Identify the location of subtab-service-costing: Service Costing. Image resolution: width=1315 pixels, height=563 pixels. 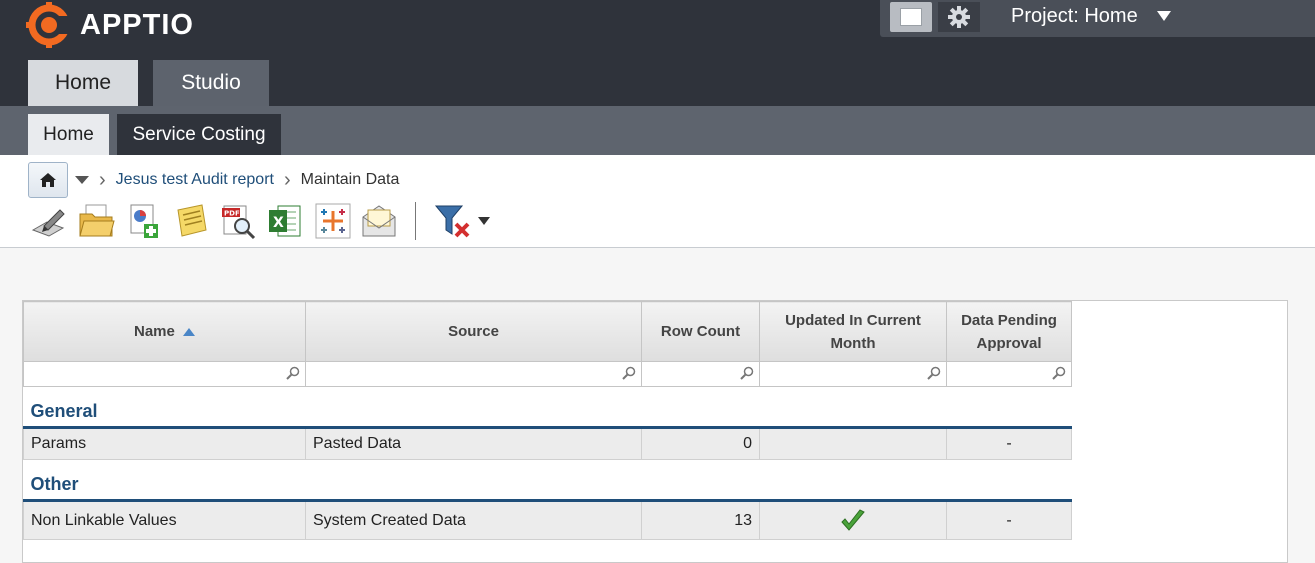
(199, 134).